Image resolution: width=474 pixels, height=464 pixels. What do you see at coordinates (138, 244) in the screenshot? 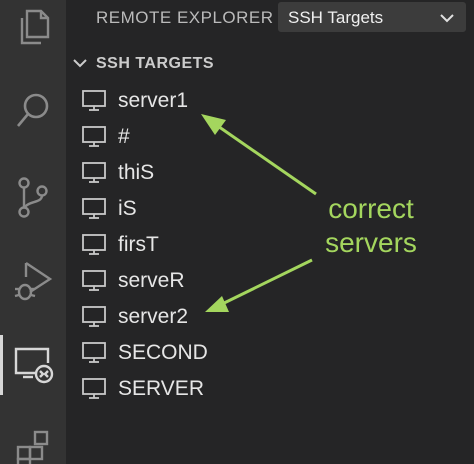
I see `ssh-target-label: firsT` at bounding box center [138, 244].